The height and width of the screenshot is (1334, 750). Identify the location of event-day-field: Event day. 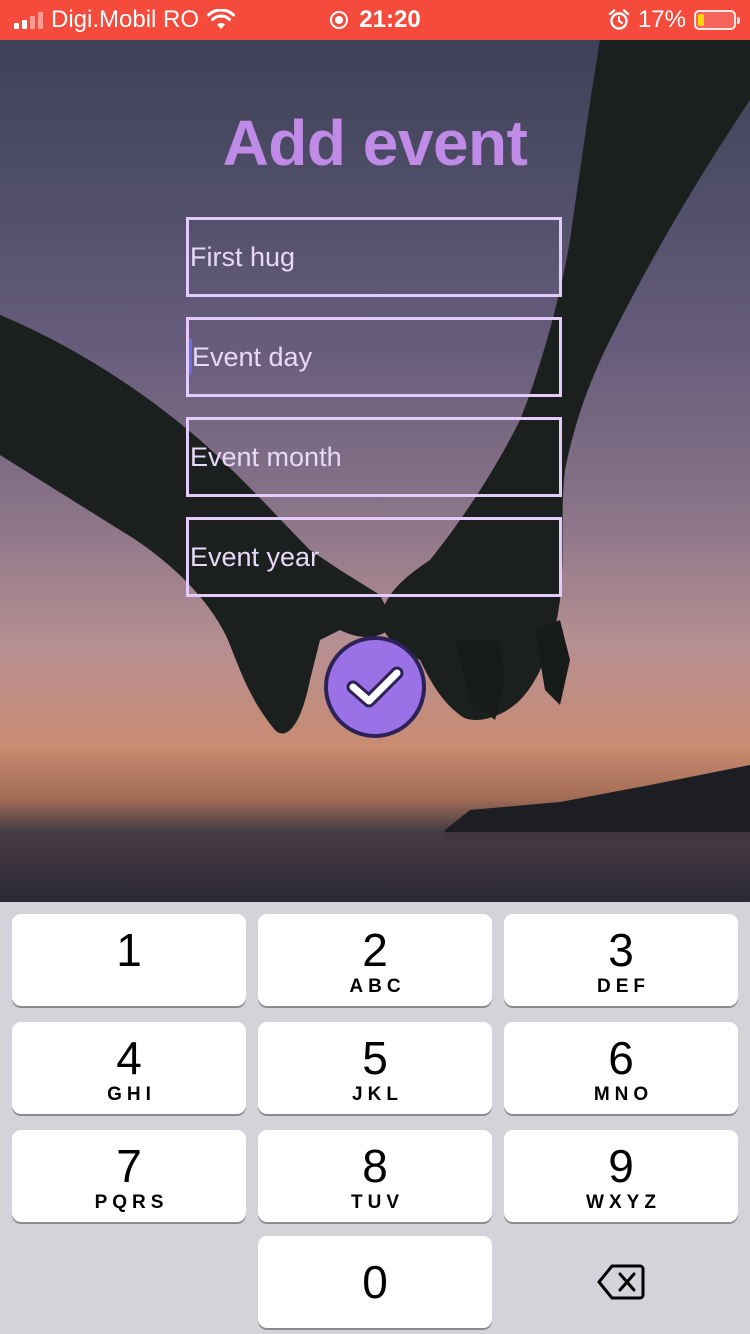
(374, 357).